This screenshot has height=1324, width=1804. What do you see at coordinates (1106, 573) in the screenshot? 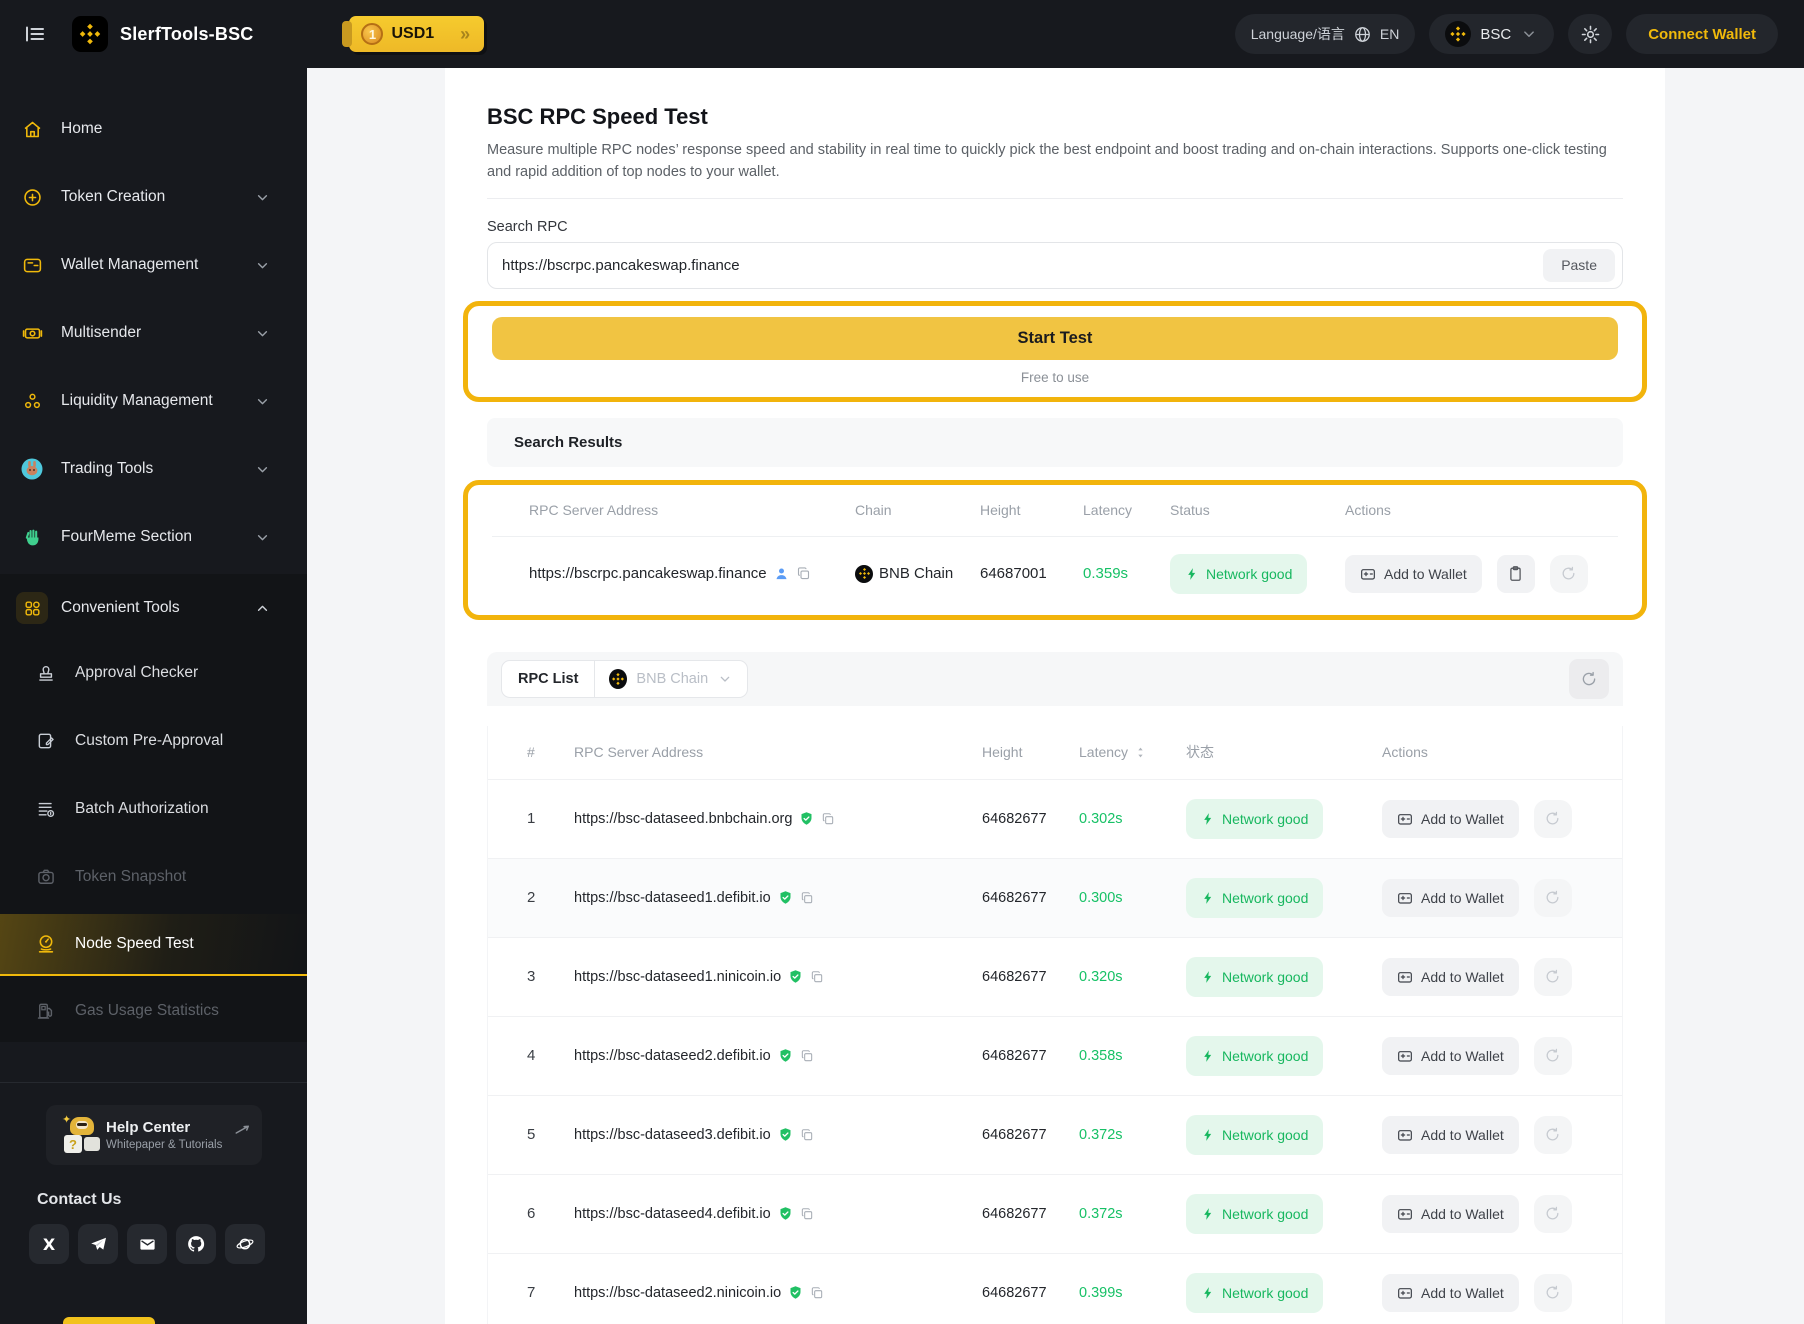
I see `latency-value: 0.359s` at bounding box center [1106, 573].